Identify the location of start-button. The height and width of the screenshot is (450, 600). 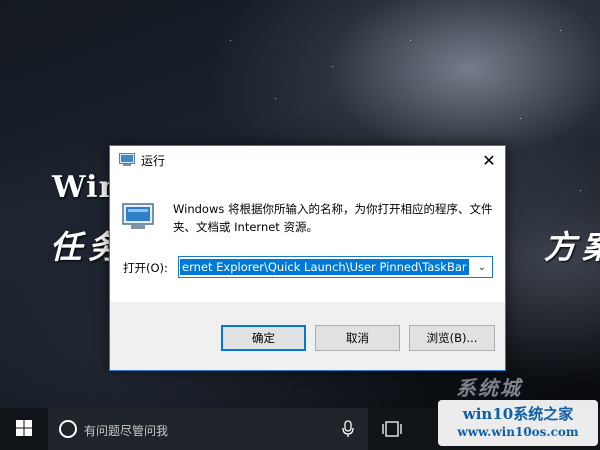
(24, 429).